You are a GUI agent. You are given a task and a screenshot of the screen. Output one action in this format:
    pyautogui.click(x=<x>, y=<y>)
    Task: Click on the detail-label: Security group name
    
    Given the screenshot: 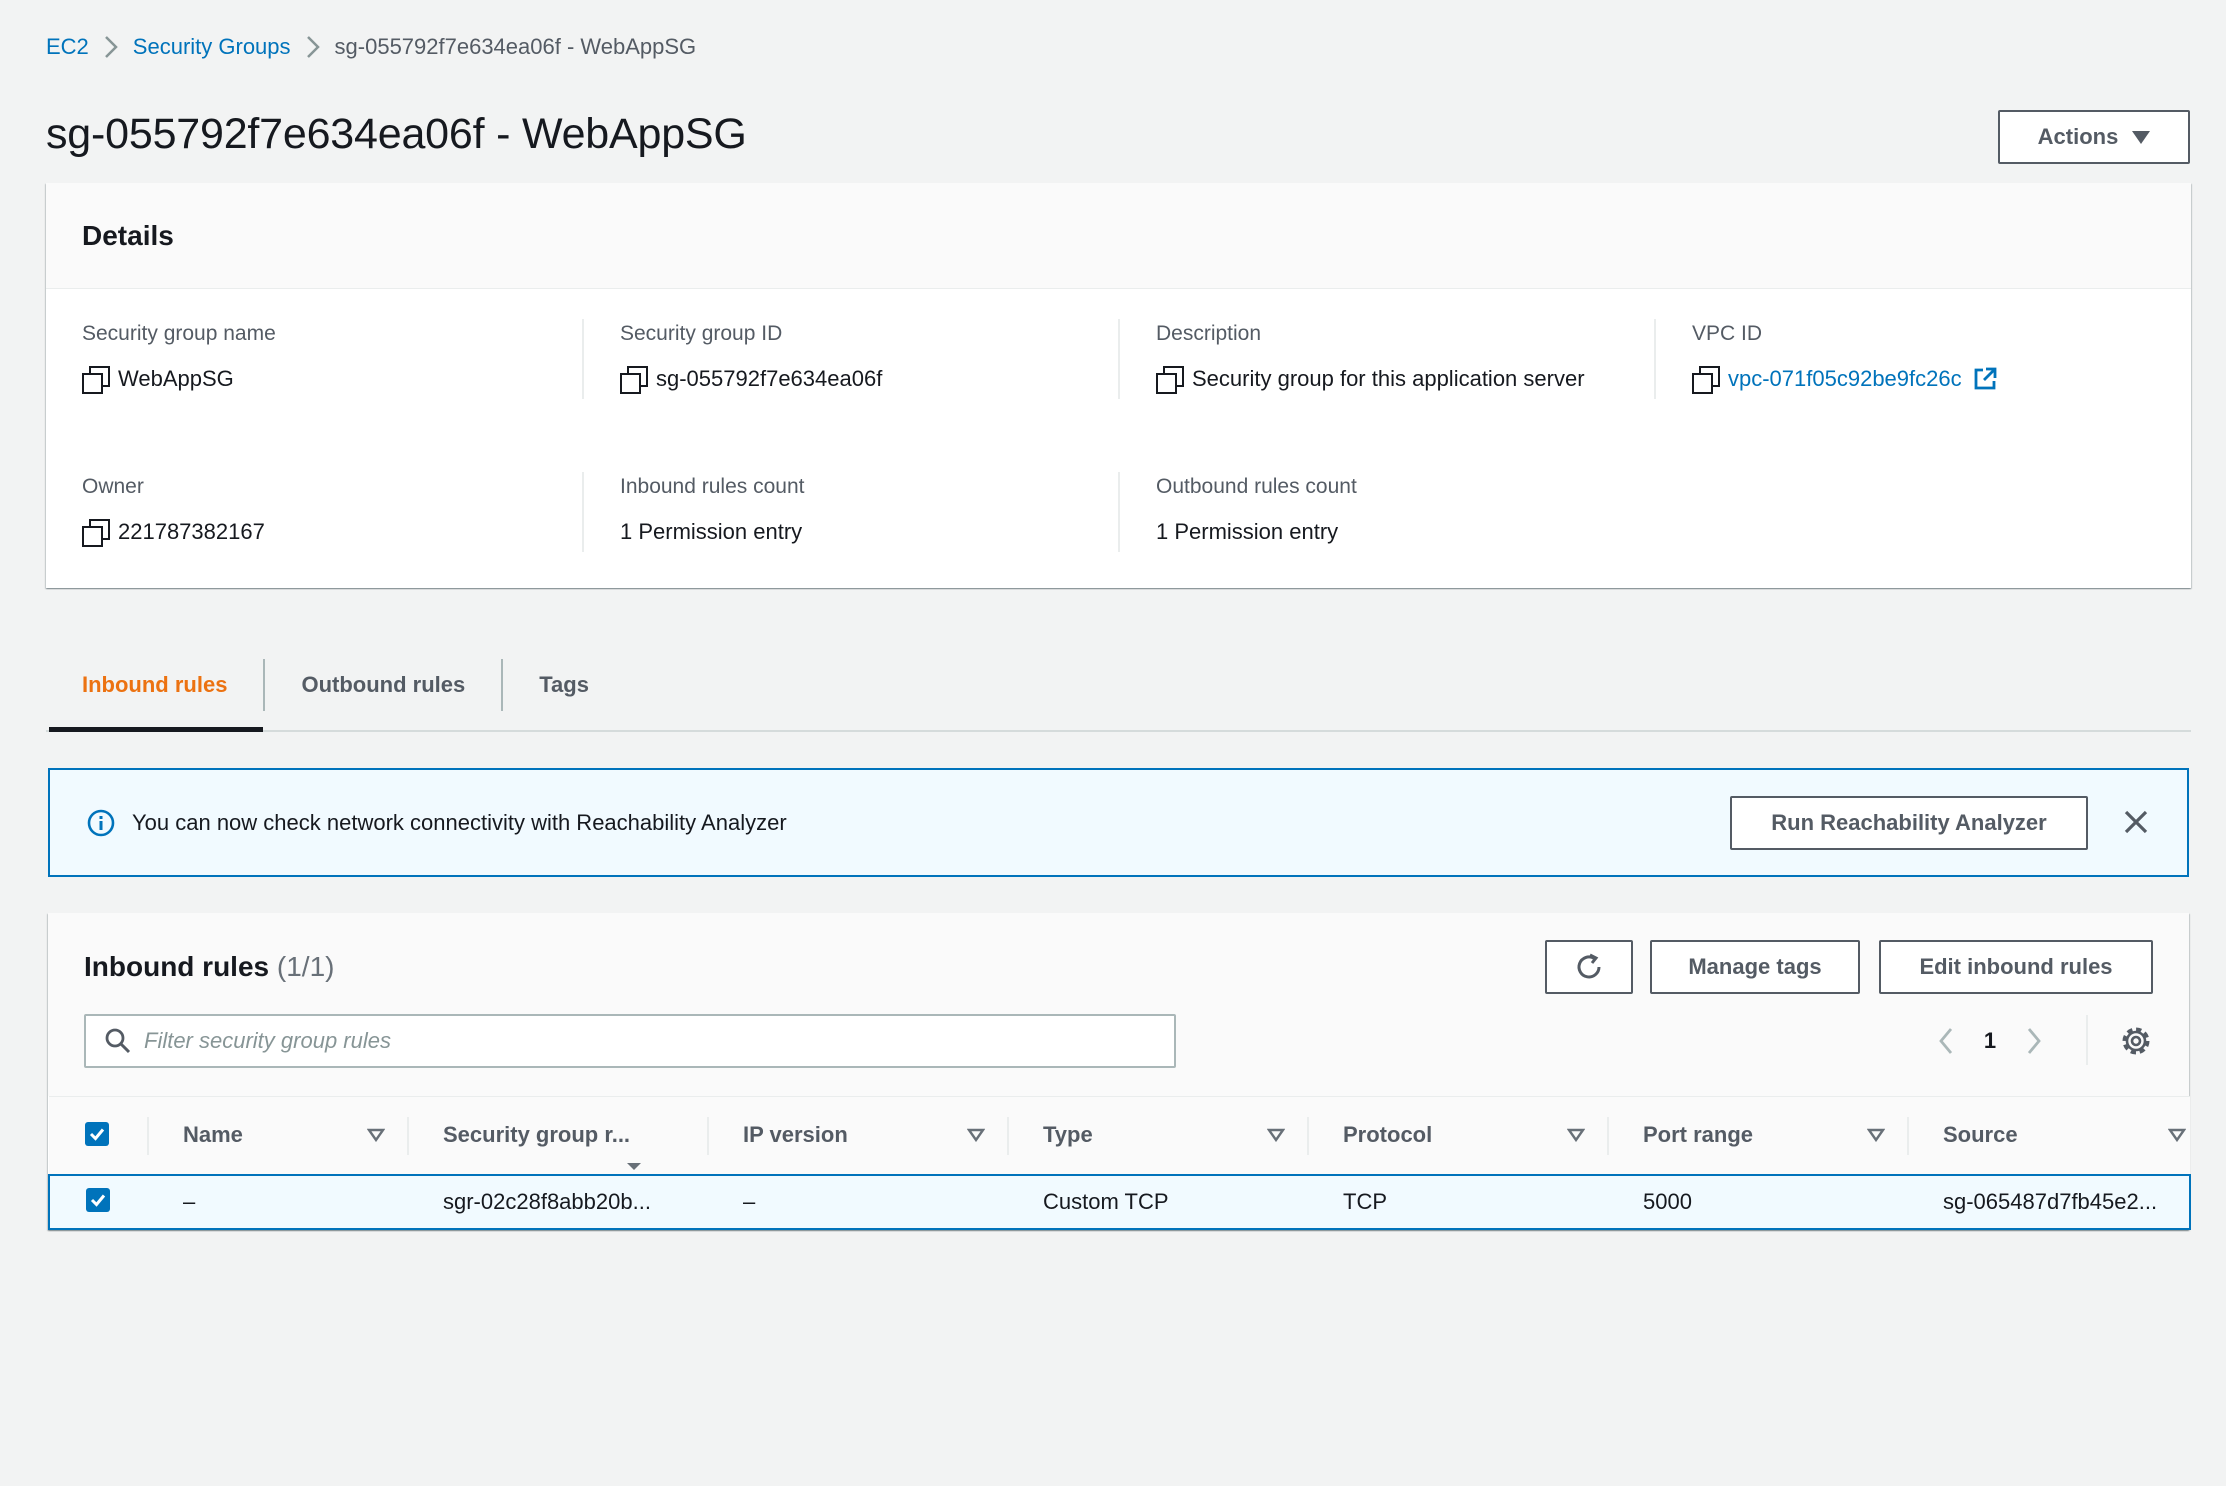 What is the action you would take?
    pyautogui.click(x=179, y=333)
    